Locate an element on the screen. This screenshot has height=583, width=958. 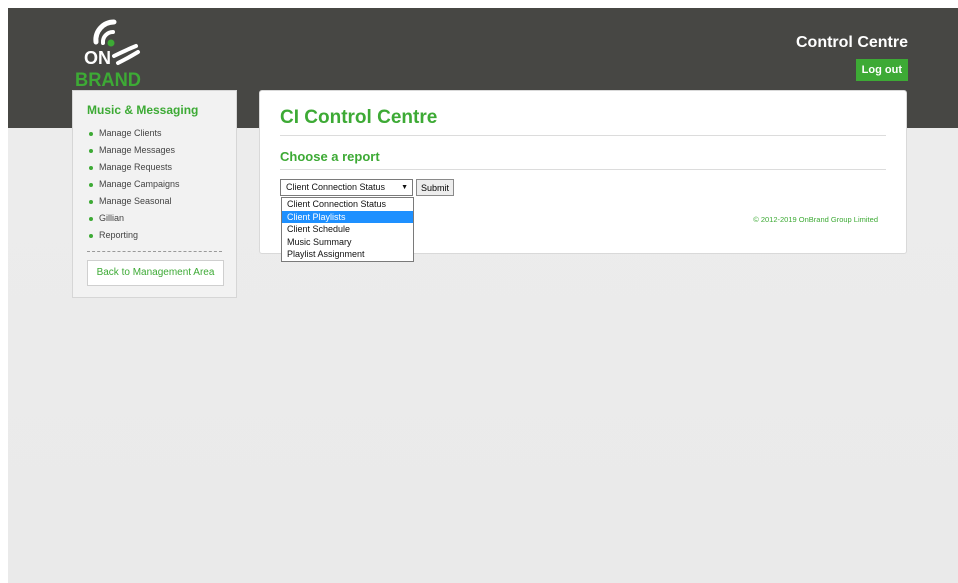
dropdown-option-music-summary: Music Summary is located at coordinates (347, 242).